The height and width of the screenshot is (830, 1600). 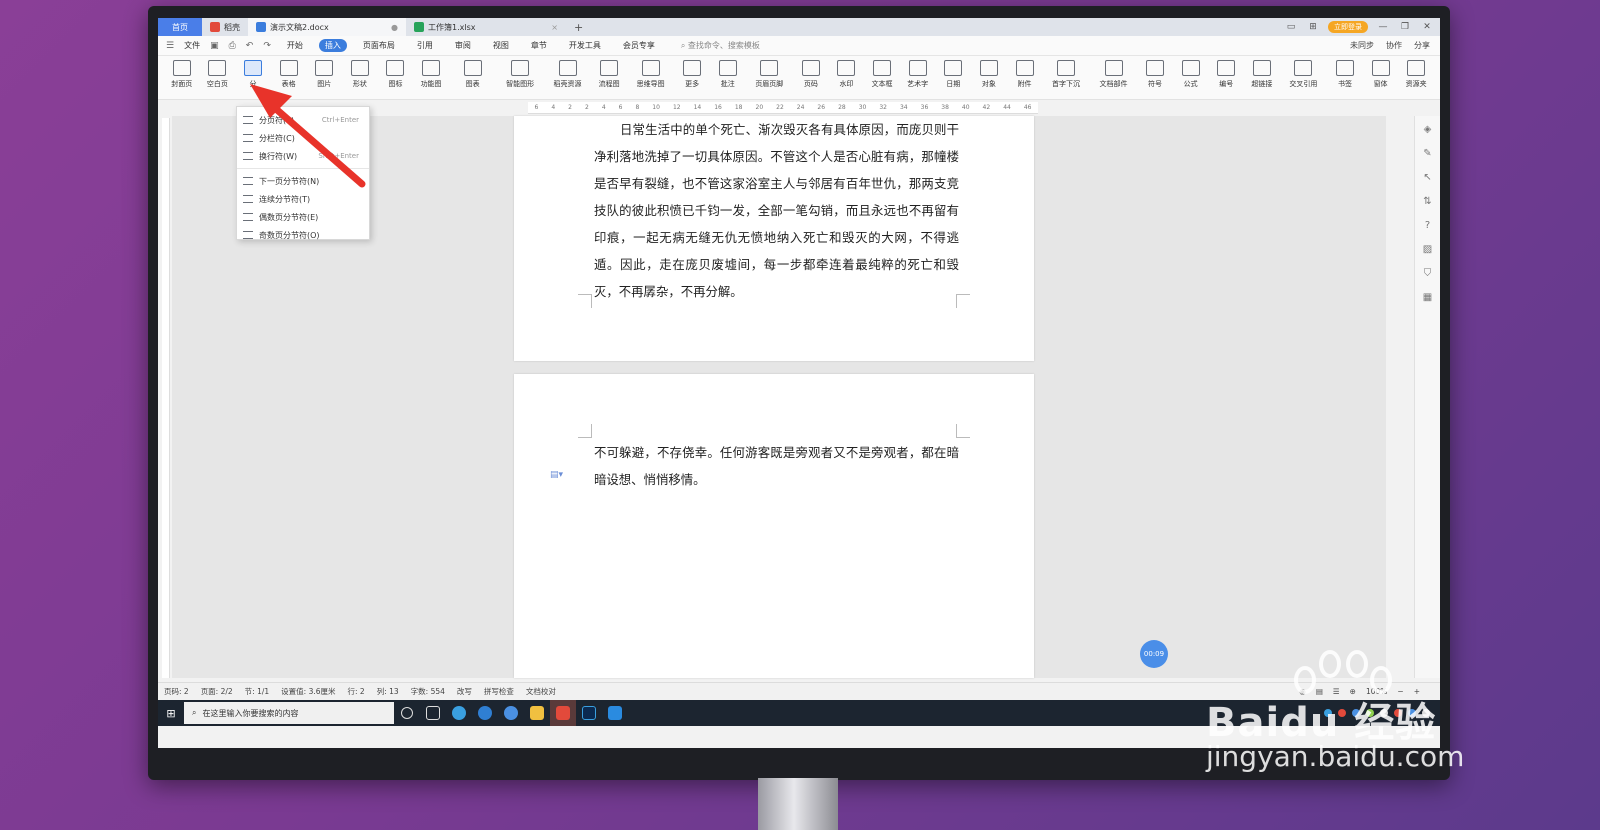 What do you see at coordinates (295, 45) in the screenshot?
I see `menu-start: 开始` at bounding box center [295, 45].